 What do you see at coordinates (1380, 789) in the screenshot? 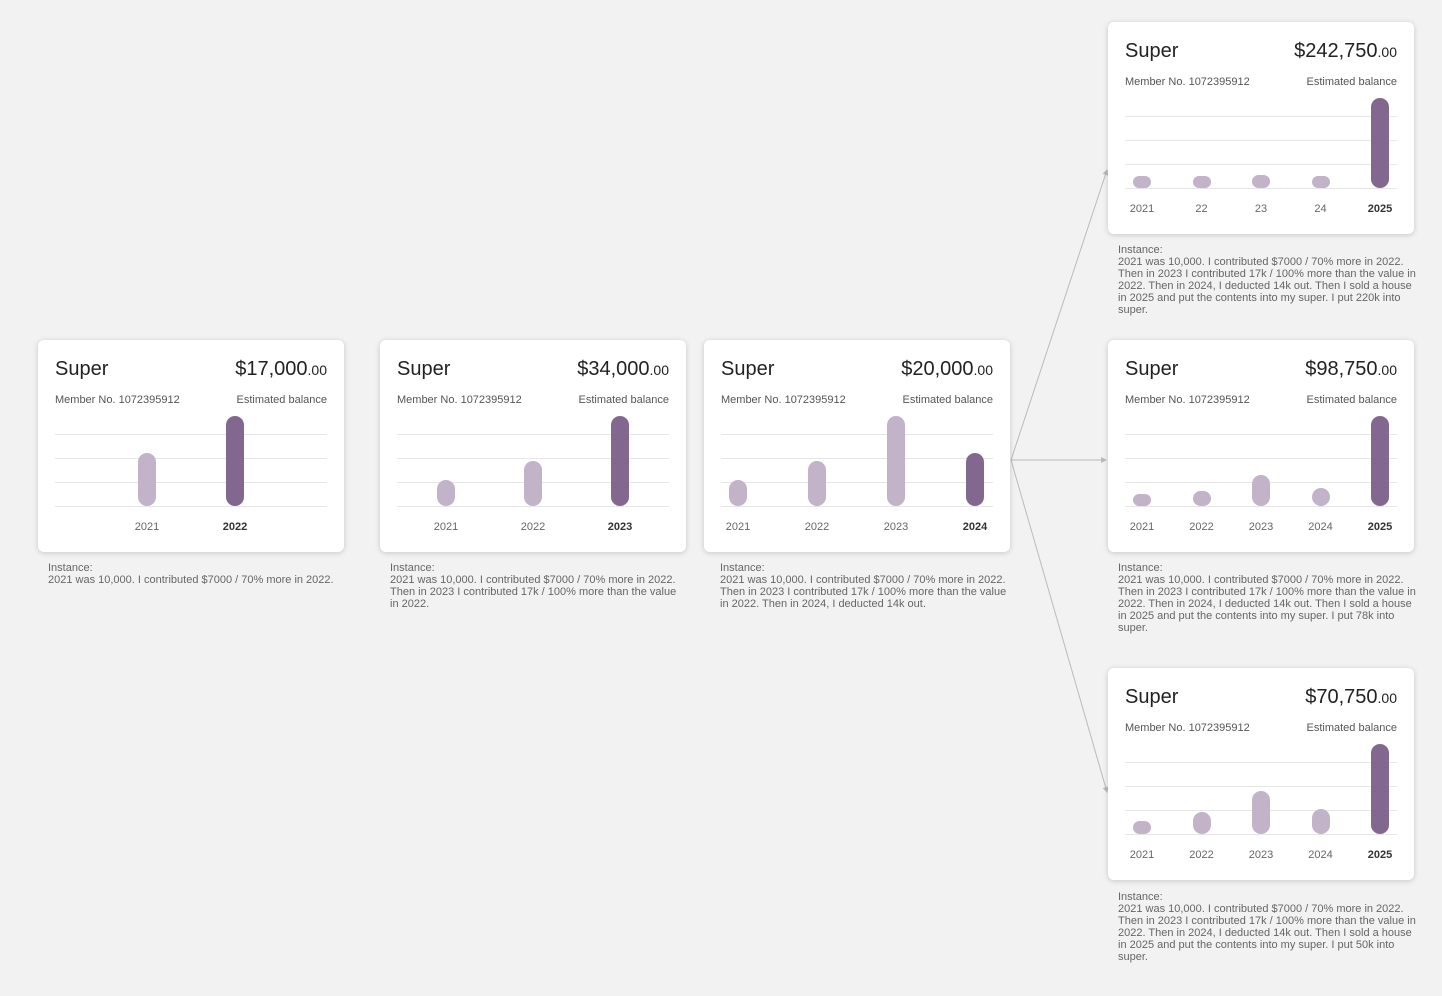
I see `bar-2025` at bounding box center [1380, 789].